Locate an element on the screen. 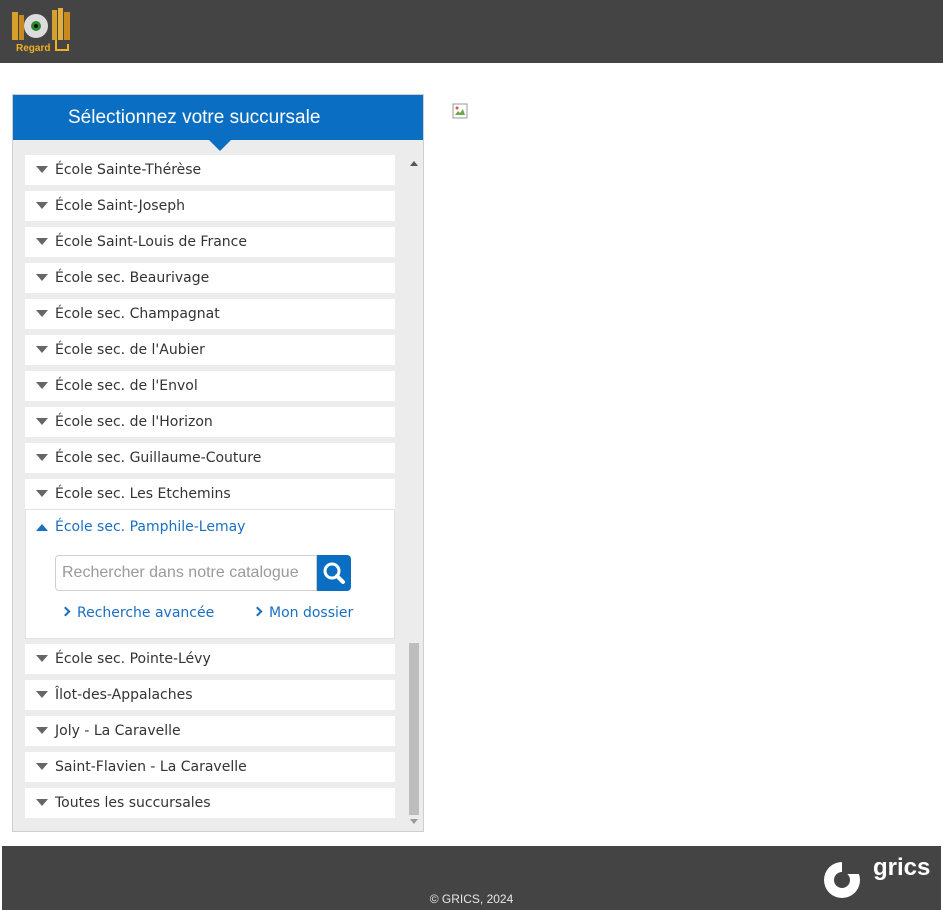 This screenshot has height=910, width=943. branch-item: Toutes les succursales is located at coordinates (210, 803).